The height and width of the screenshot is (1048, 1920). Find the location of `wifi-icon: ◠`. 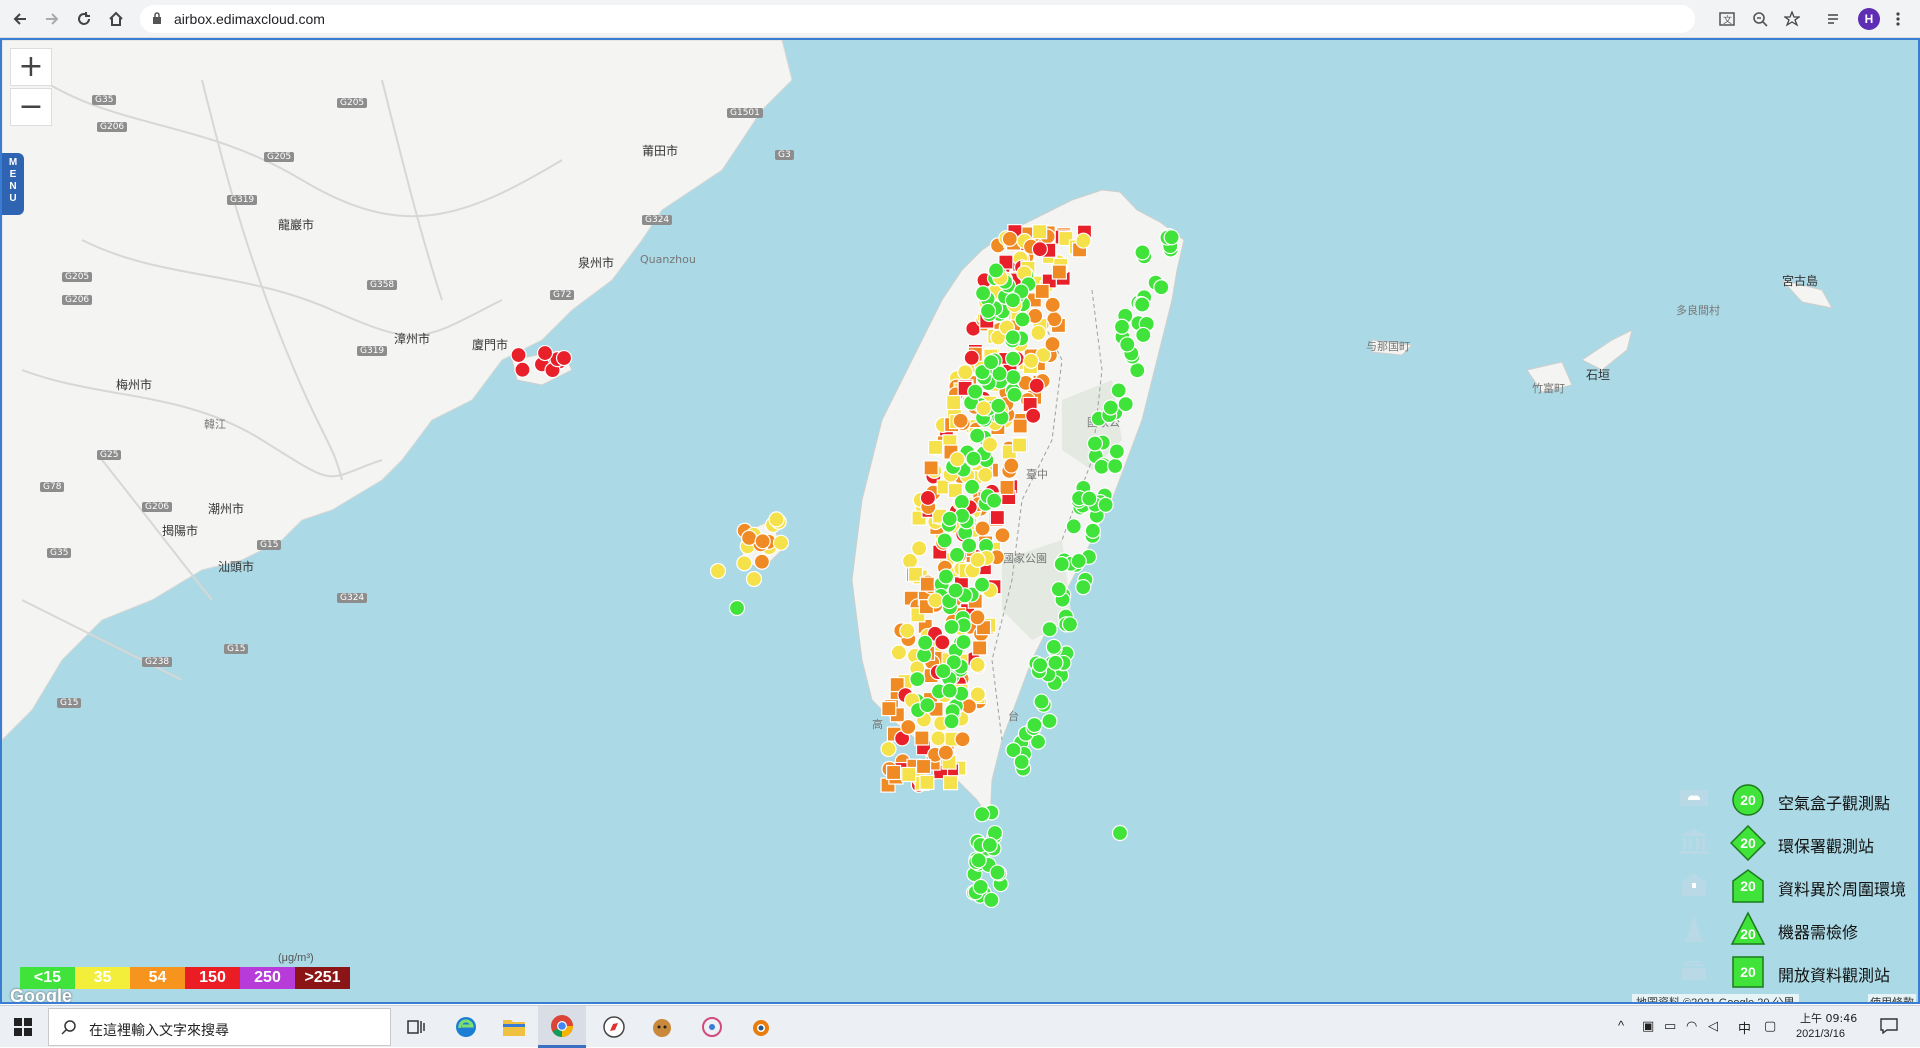

wifi-icon: ◠ is located at coordinates (1691, 1026).